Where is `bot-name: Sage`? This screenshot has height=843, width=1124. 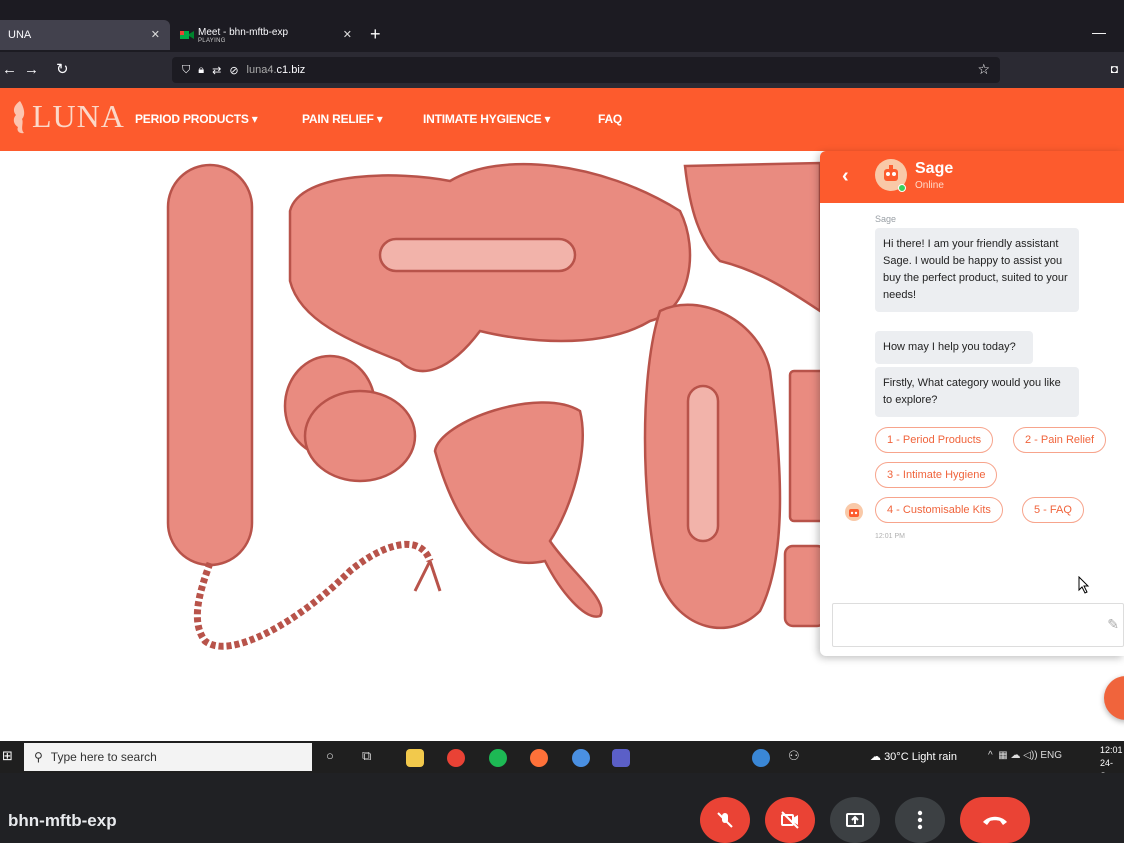
bot-name: Sage is located at coordinates (934, 168).